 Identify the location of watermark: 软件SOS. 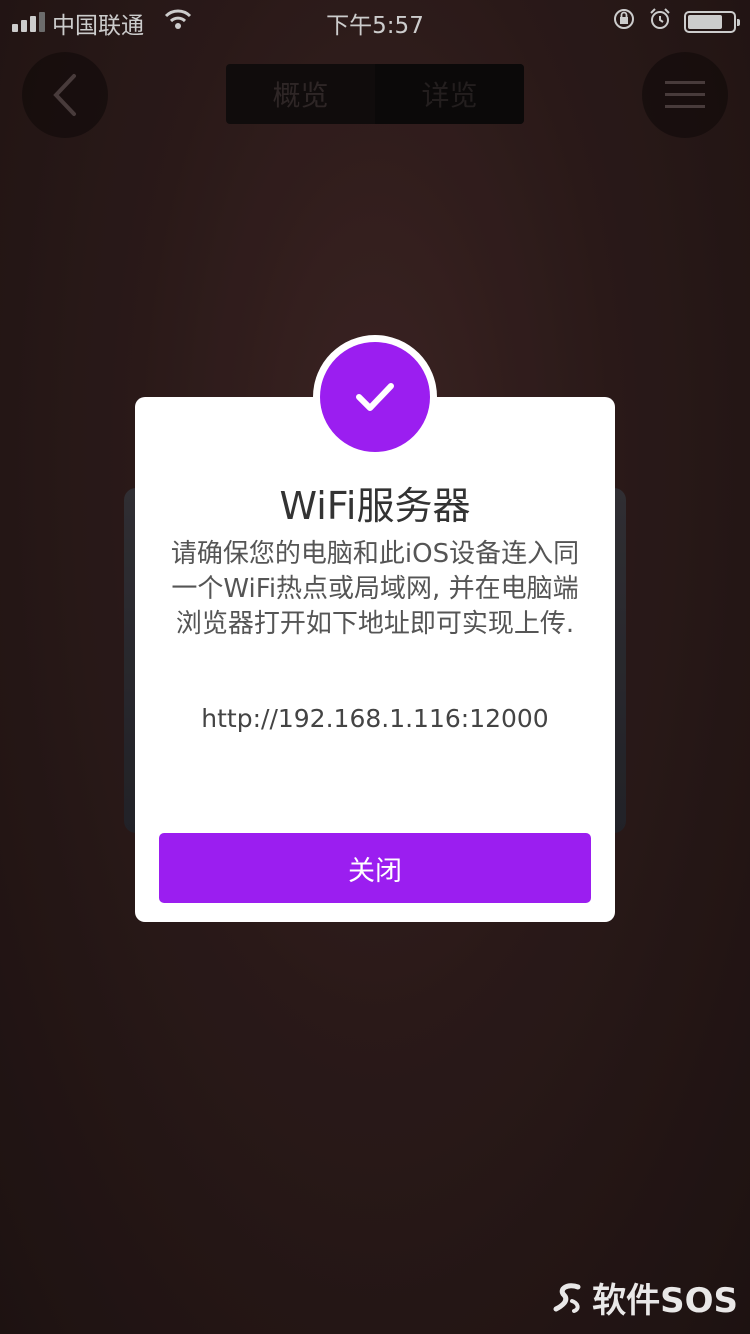
(645, 1297).